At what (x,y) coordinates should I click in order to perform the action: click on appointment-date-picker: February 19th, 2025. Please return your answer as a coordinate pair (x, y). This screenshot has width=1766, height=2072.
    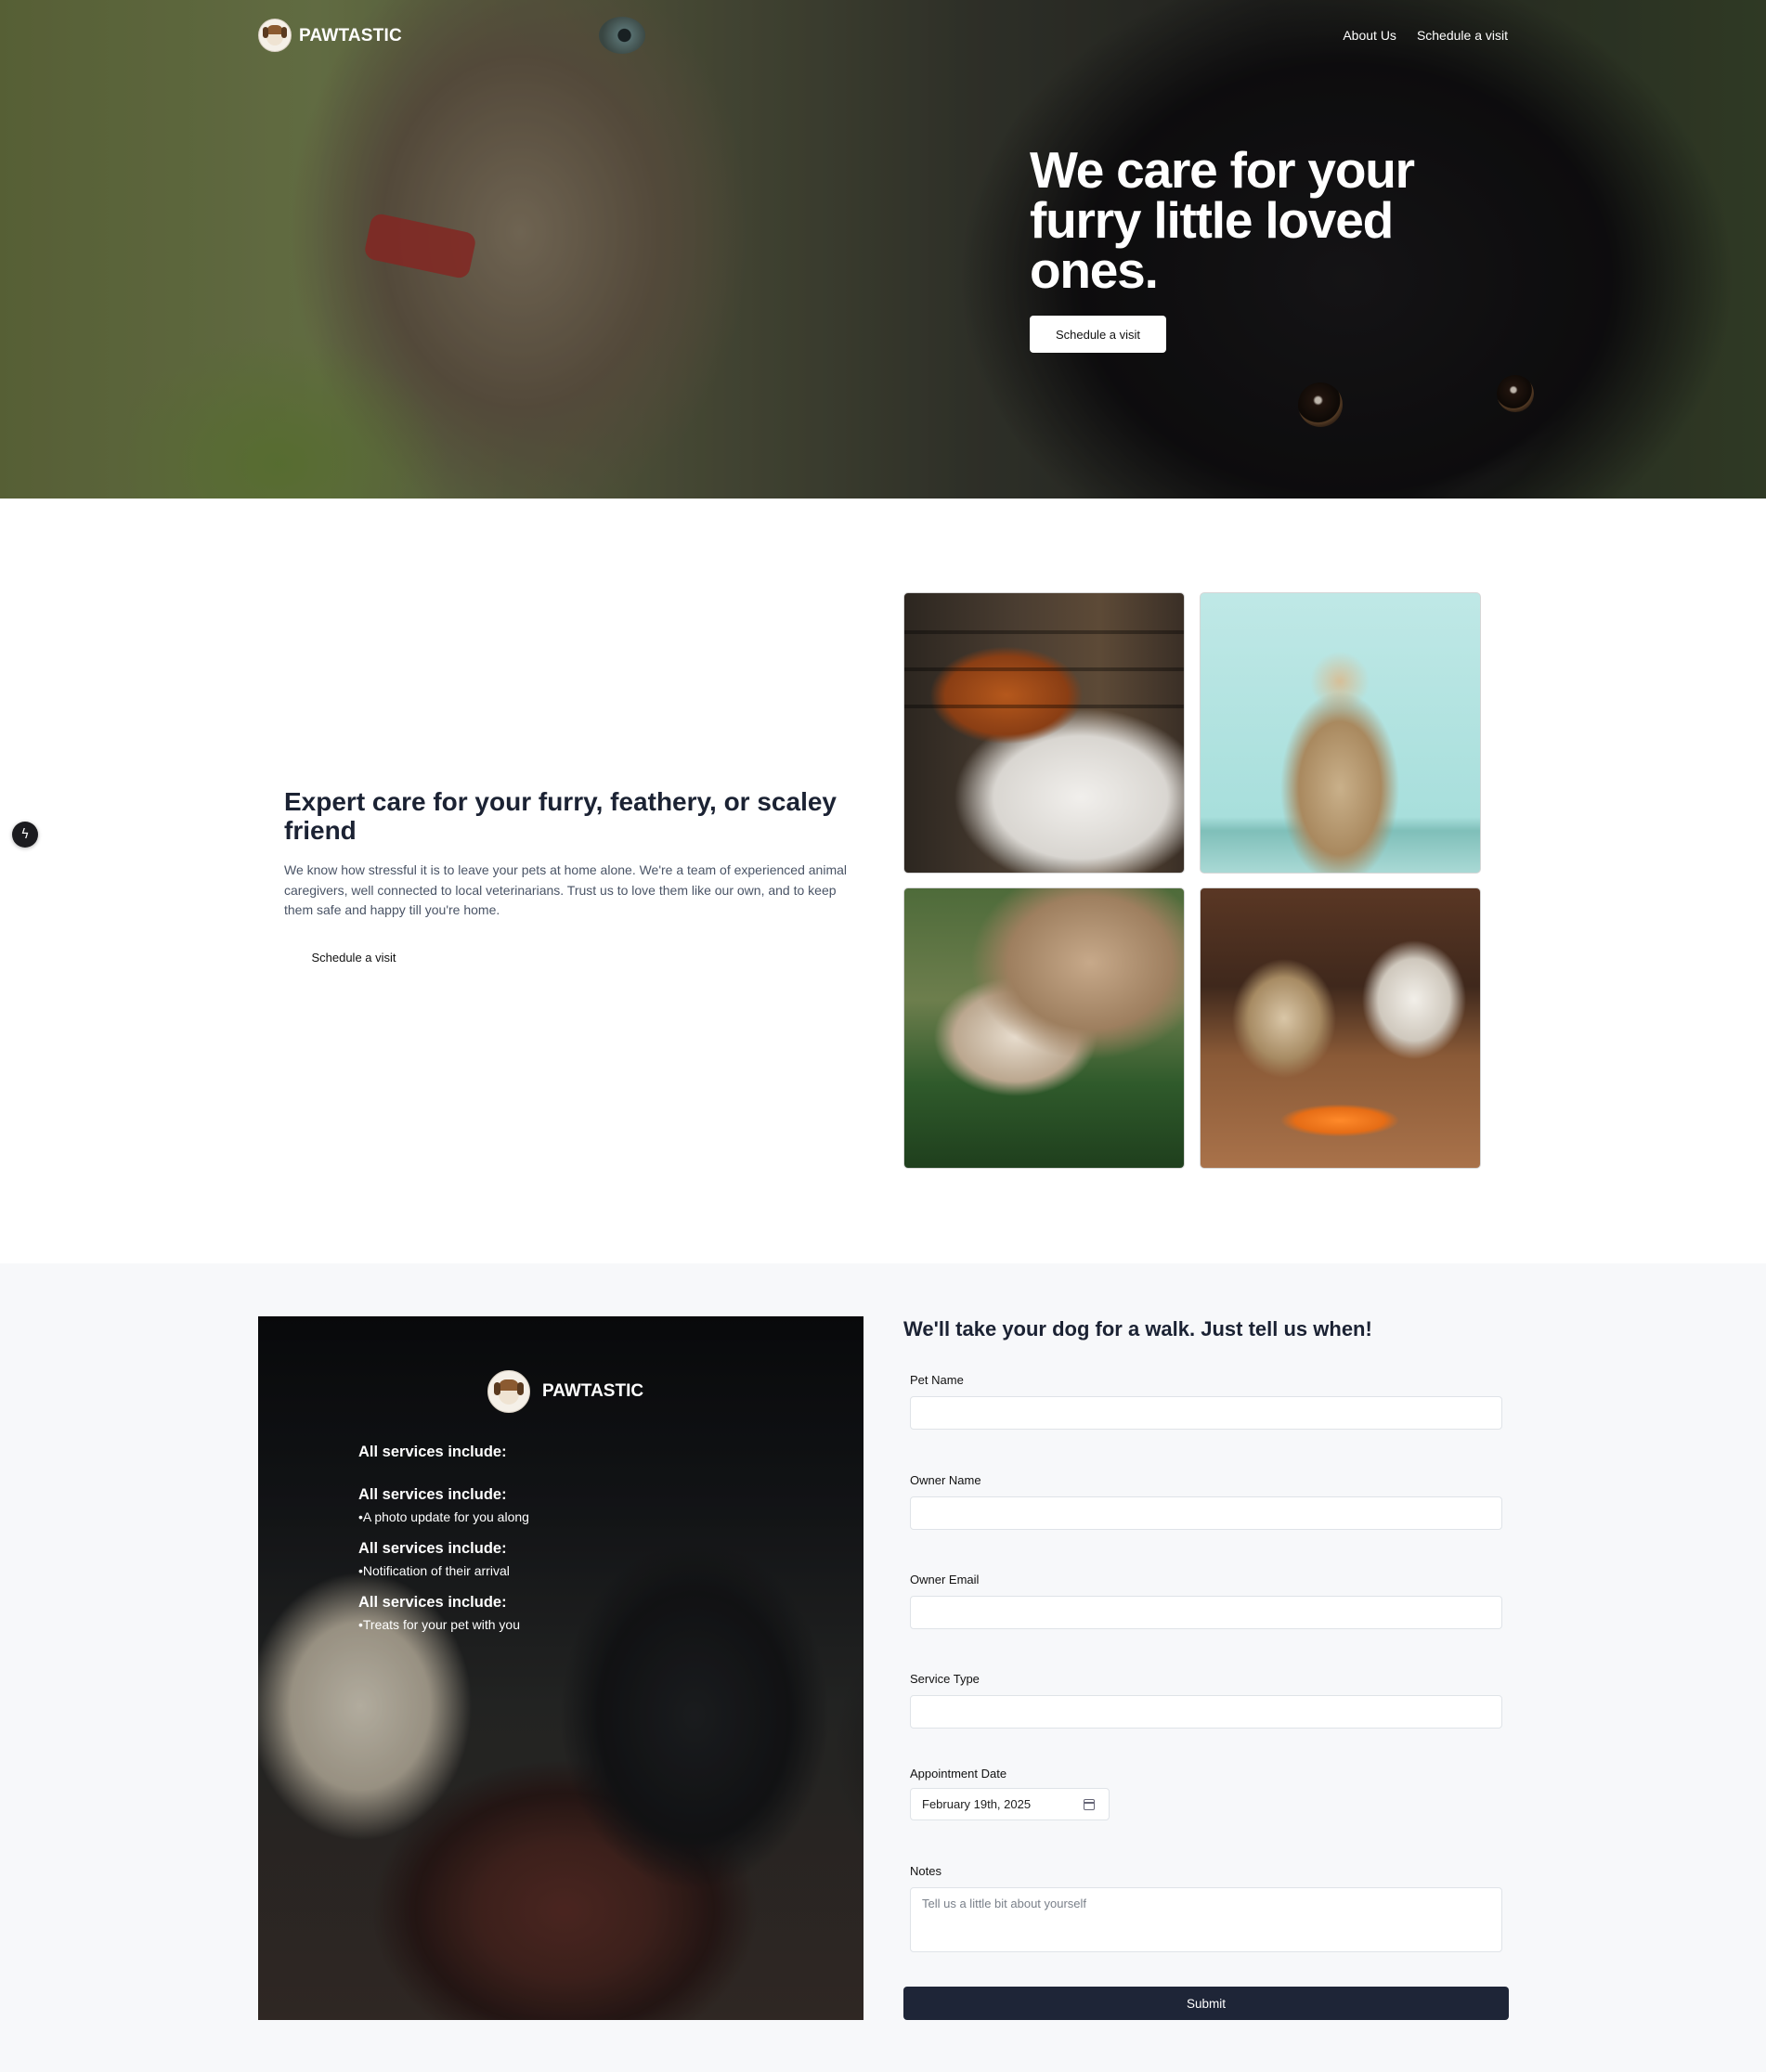
    Looking at the image, I should click on (1010, 1804).